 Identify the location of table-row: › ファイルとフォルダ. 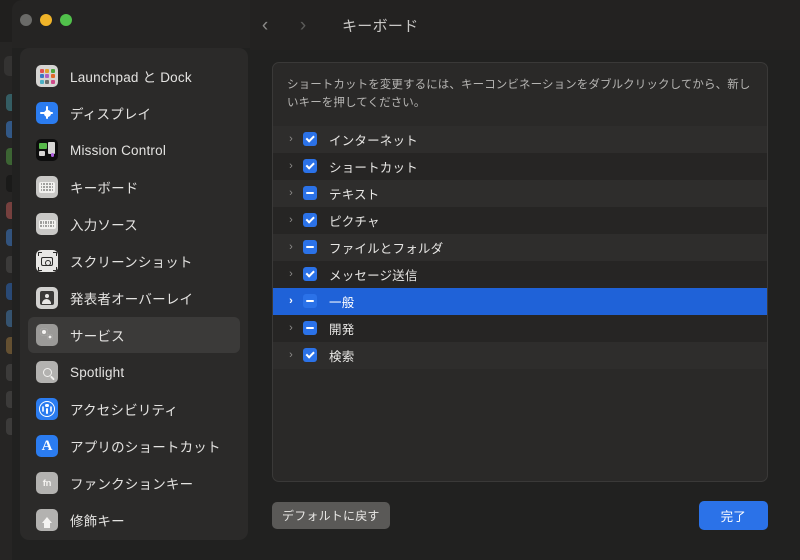
(520, 247).